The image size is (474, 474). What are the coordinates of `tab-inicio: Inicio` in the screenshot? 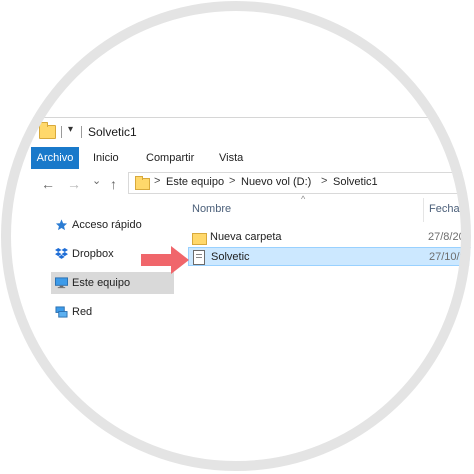 It's located at (106, 158).